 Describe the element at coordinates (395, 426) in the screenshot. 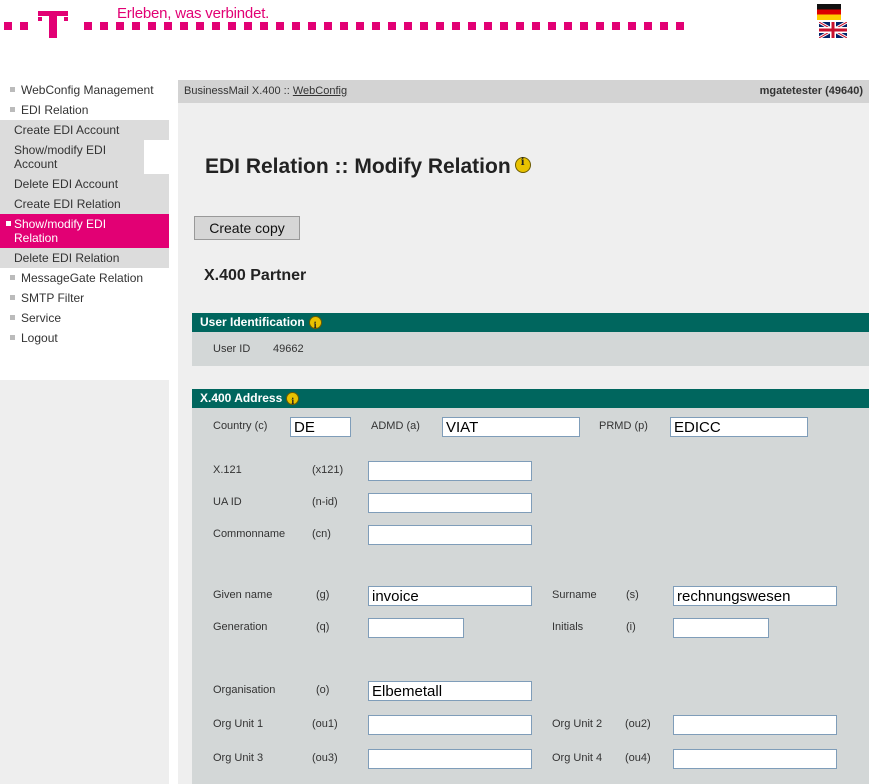

I see `admd-label: ADMD (a)` at that location.